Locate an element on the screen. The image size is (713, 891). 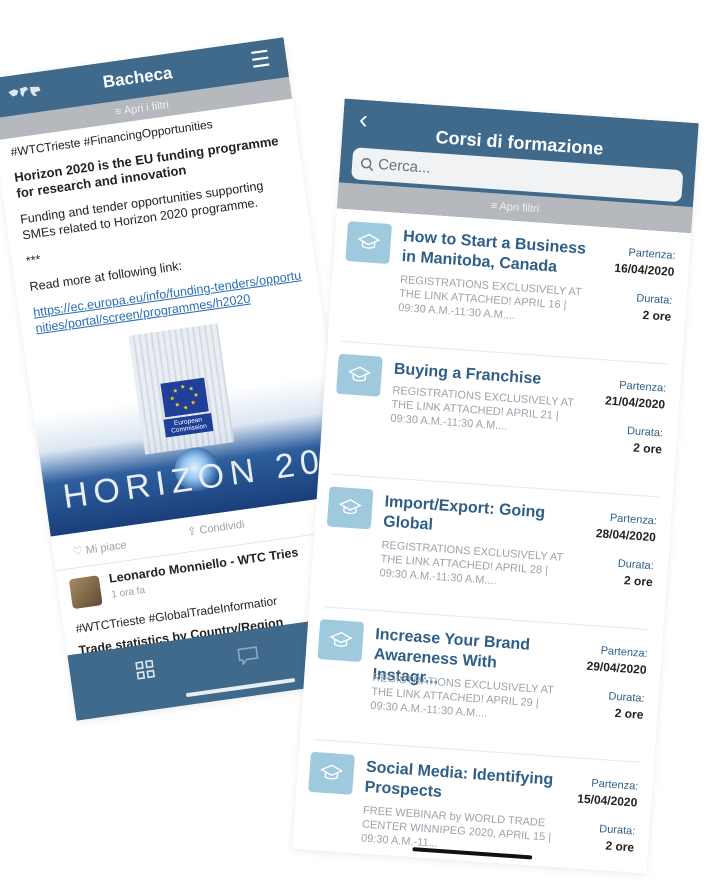
eu-flag-icon: ★ ★ ★ ★ ★ ★ ★ ★ is located at coordinates (184, 397).